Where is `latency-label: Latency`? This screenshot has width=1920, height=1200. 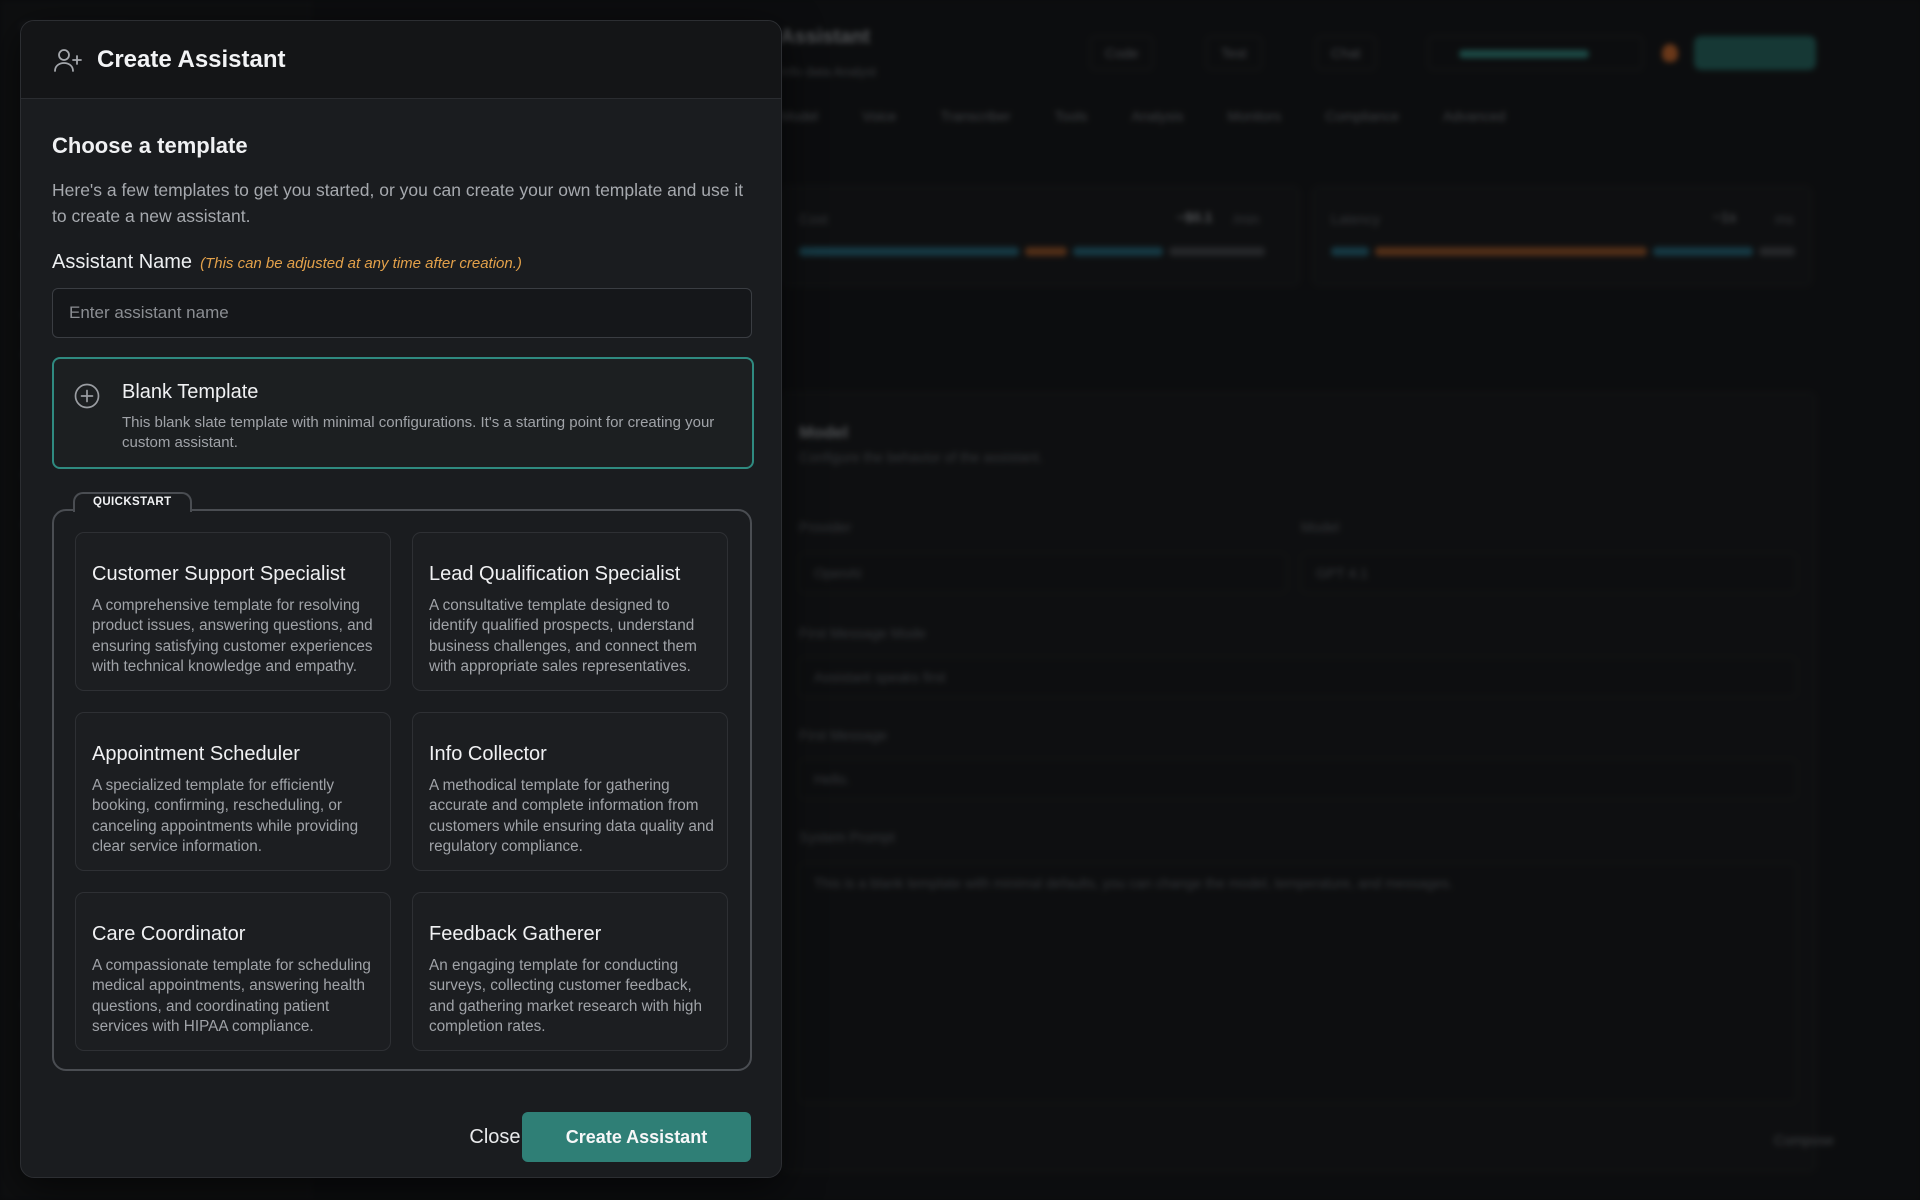 latency-label: Latency is located at coordinates (1356, 219).